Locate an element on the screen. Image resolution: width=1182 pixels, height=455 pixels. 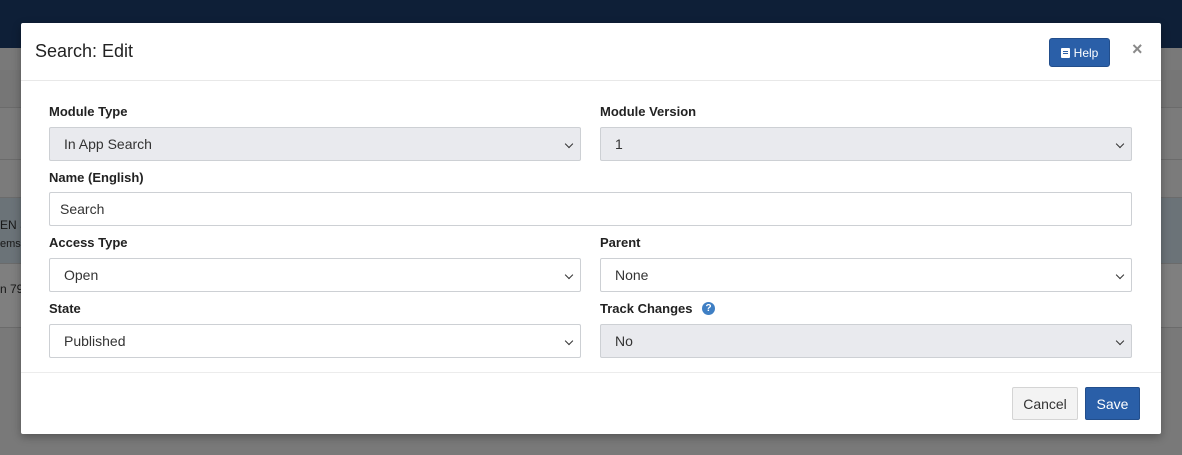
module-version-select: 1 is located at coordinates (866, 144).